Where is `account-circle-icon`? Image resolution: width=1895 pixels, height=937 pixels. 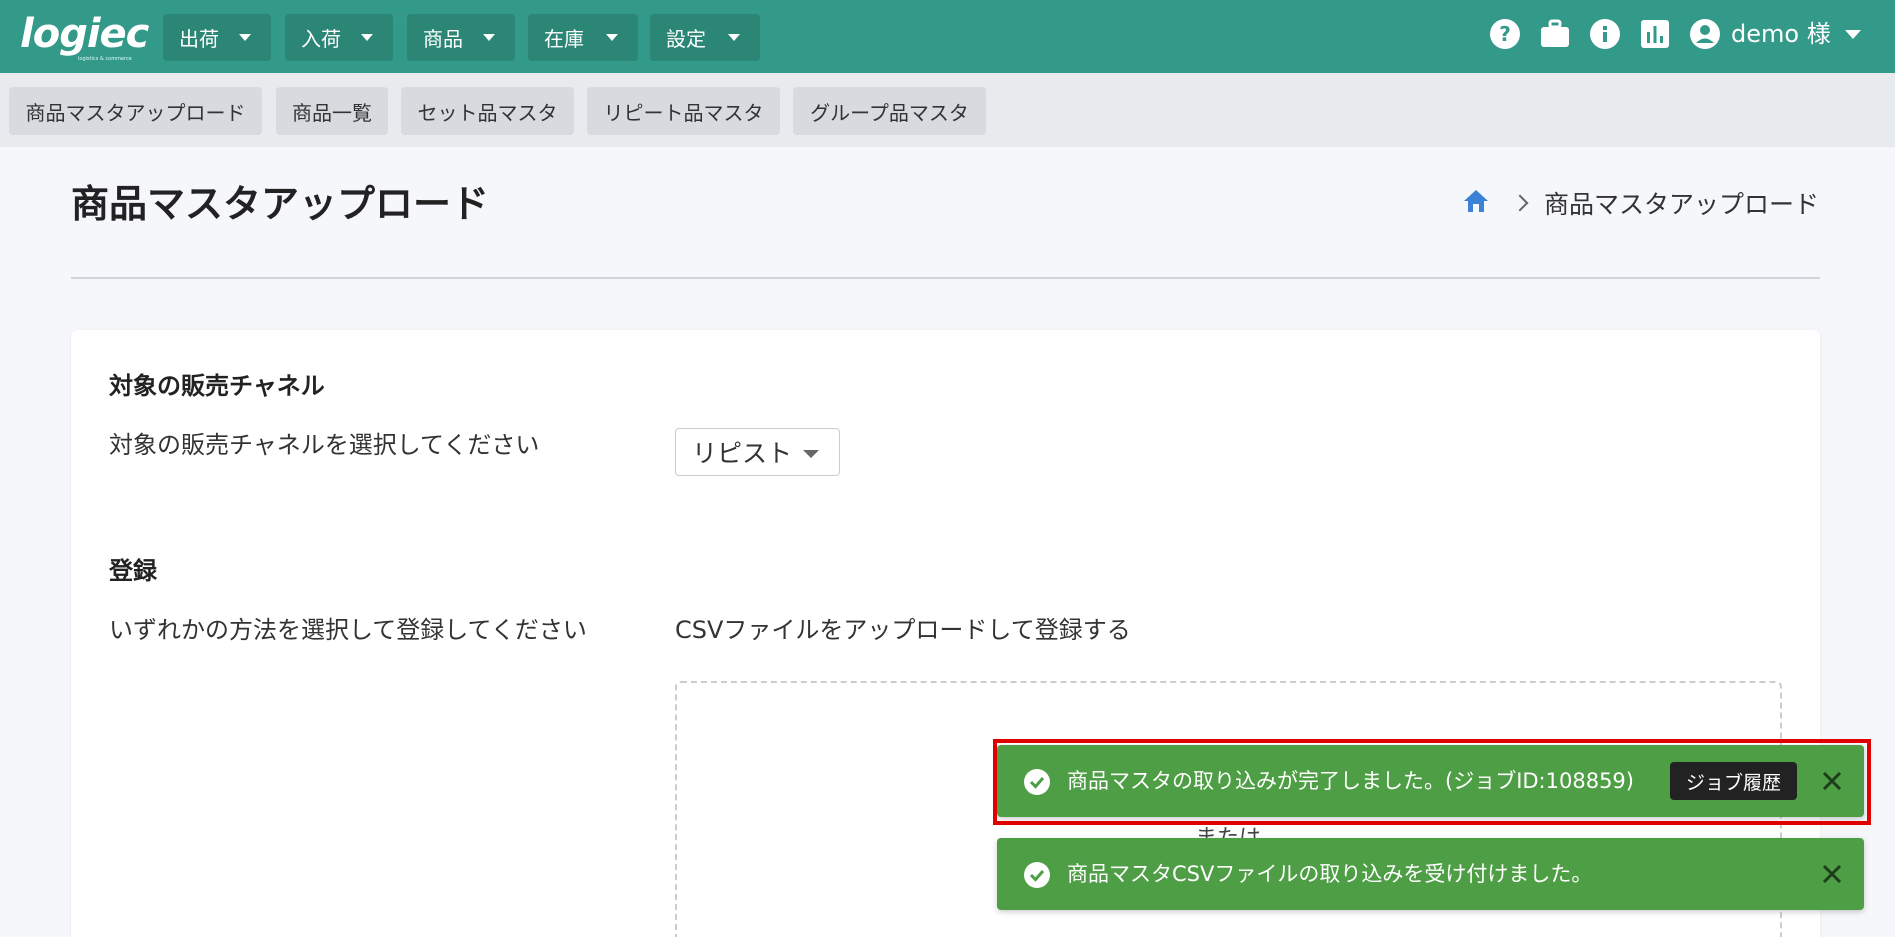 account-circle-icon is located at coordinates (1705, 34).